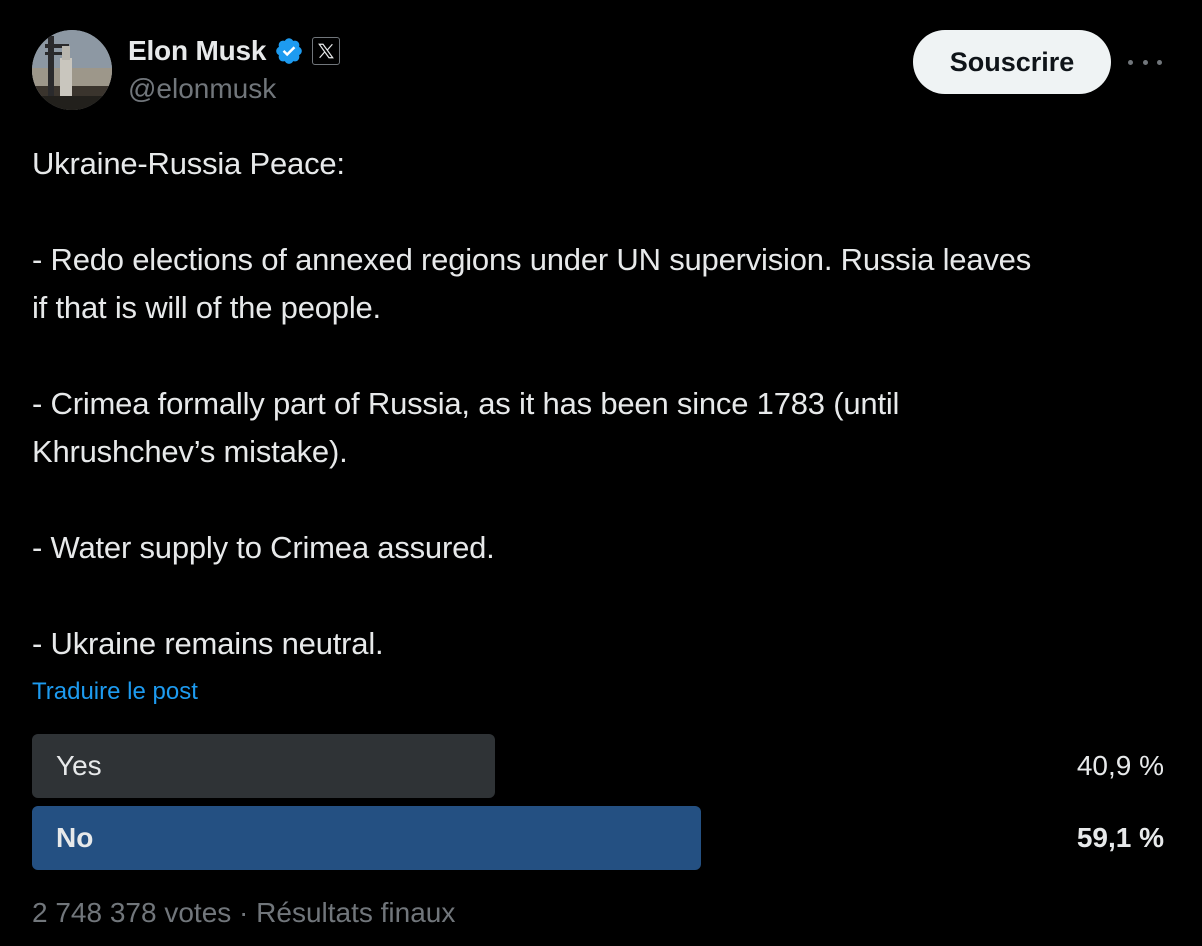 This screenshot has height=946, width=1202. What do you see at coordinates (1012, 62) in the screenshot?
I see `subscribe-button: Souscrire` at bounding box center [1012, 62].